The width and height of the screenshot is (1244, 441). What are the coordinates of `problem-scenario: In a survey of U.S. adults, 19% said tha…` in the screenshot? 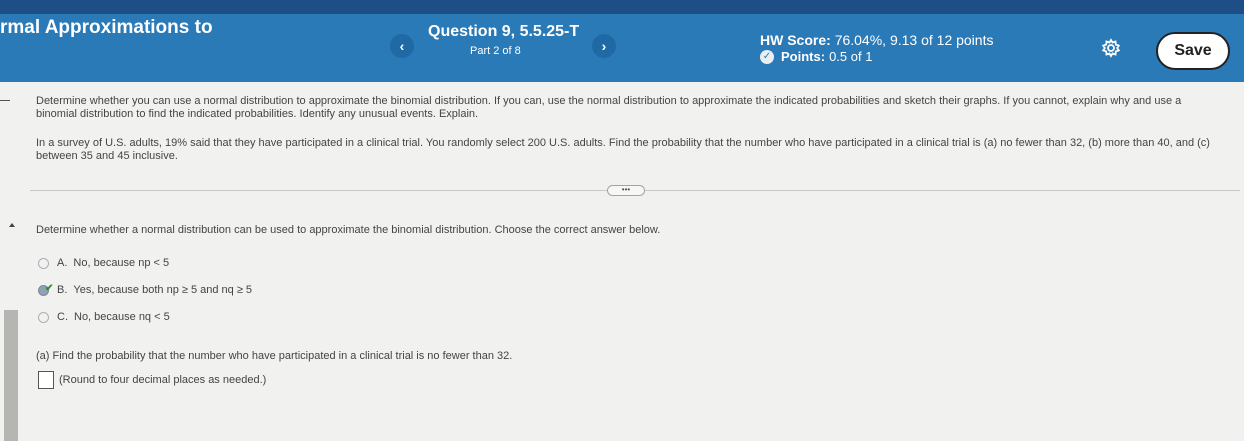 It's located at (623, 149).